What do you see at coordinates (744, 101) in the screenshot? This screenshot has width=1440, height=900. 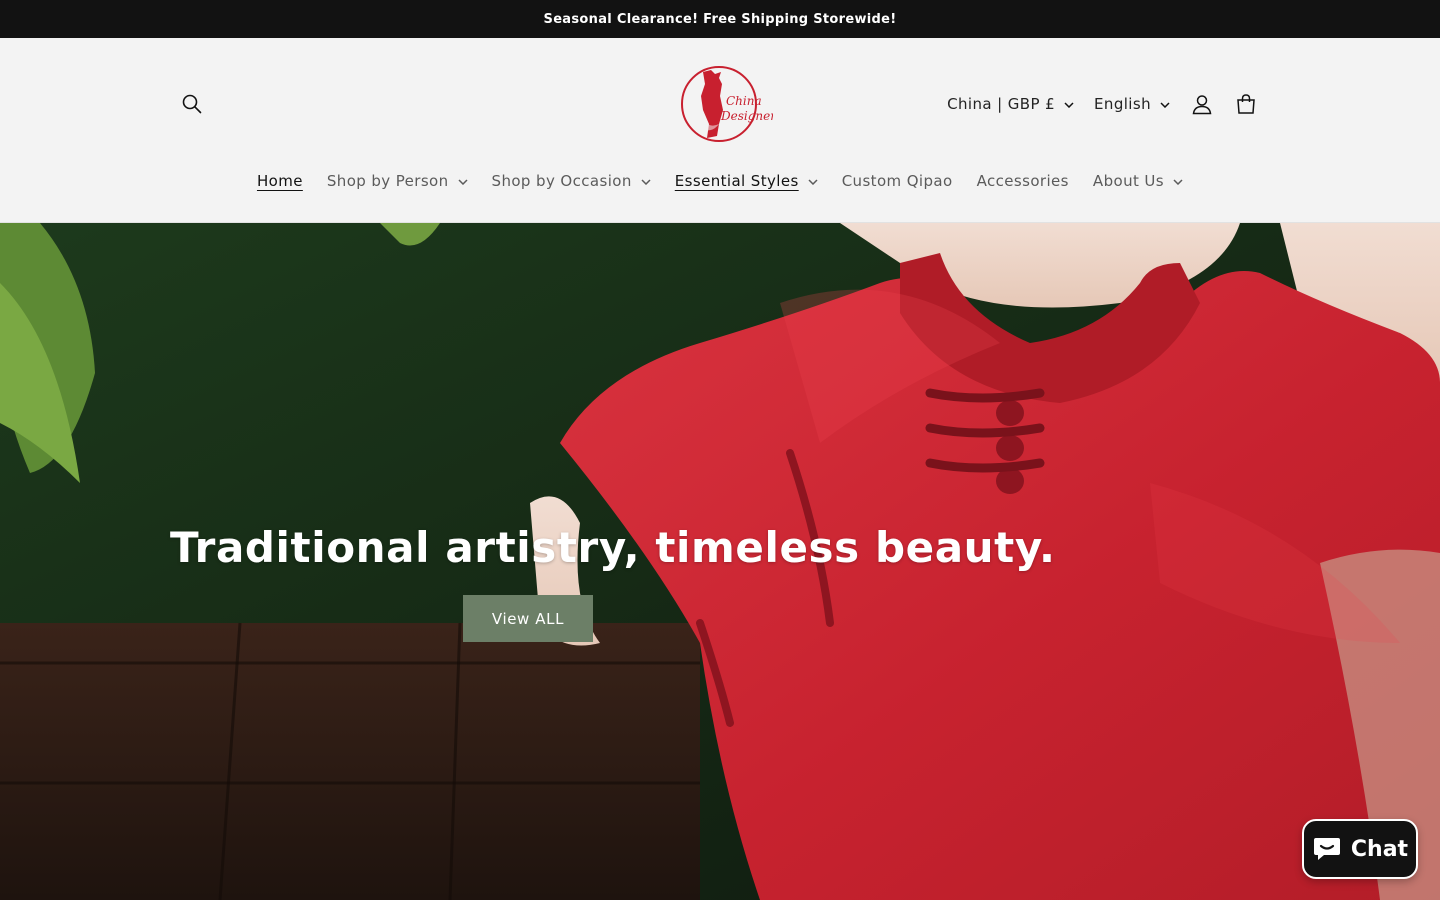 I see `logo-text-line1: China` at bounding box center [744, 101].